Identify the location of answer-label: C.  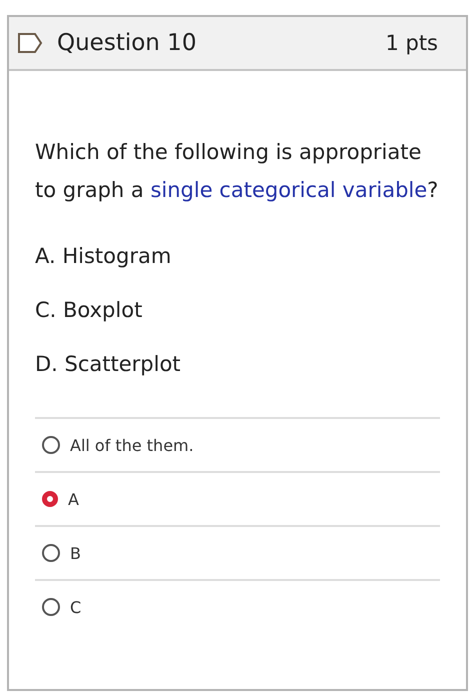
(76, 607).